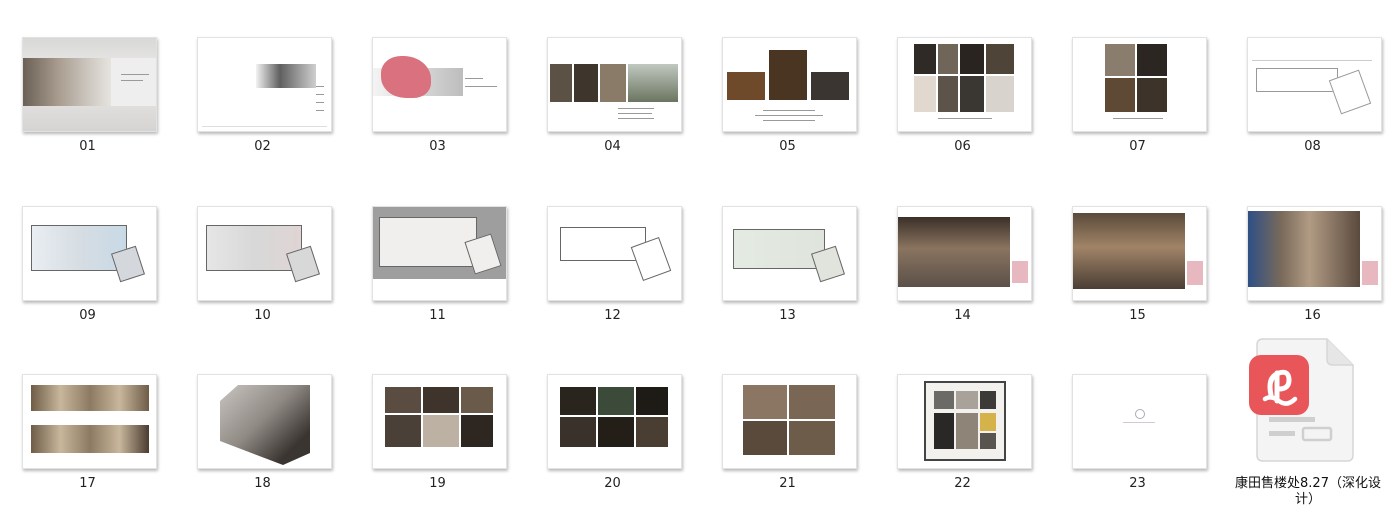 The height and width of the screenshot is (524, 1389). I want to click on thumbnail-label: 10, so click(262, 315).